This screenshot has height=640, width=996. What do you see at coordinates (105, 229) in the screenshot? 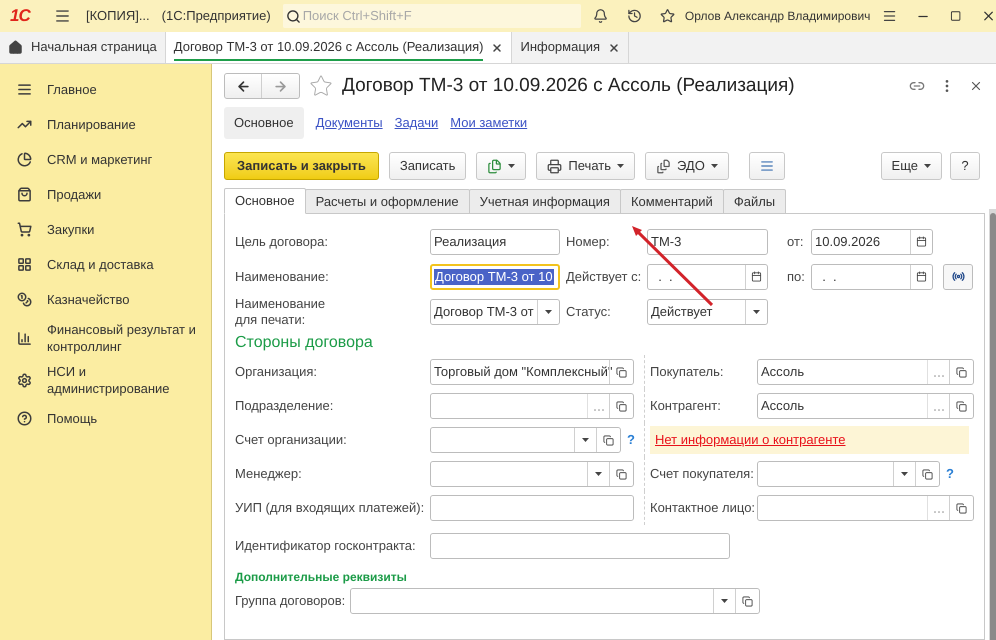
I see `sidebar-item: Закупки` at bounding box center [105, 229].